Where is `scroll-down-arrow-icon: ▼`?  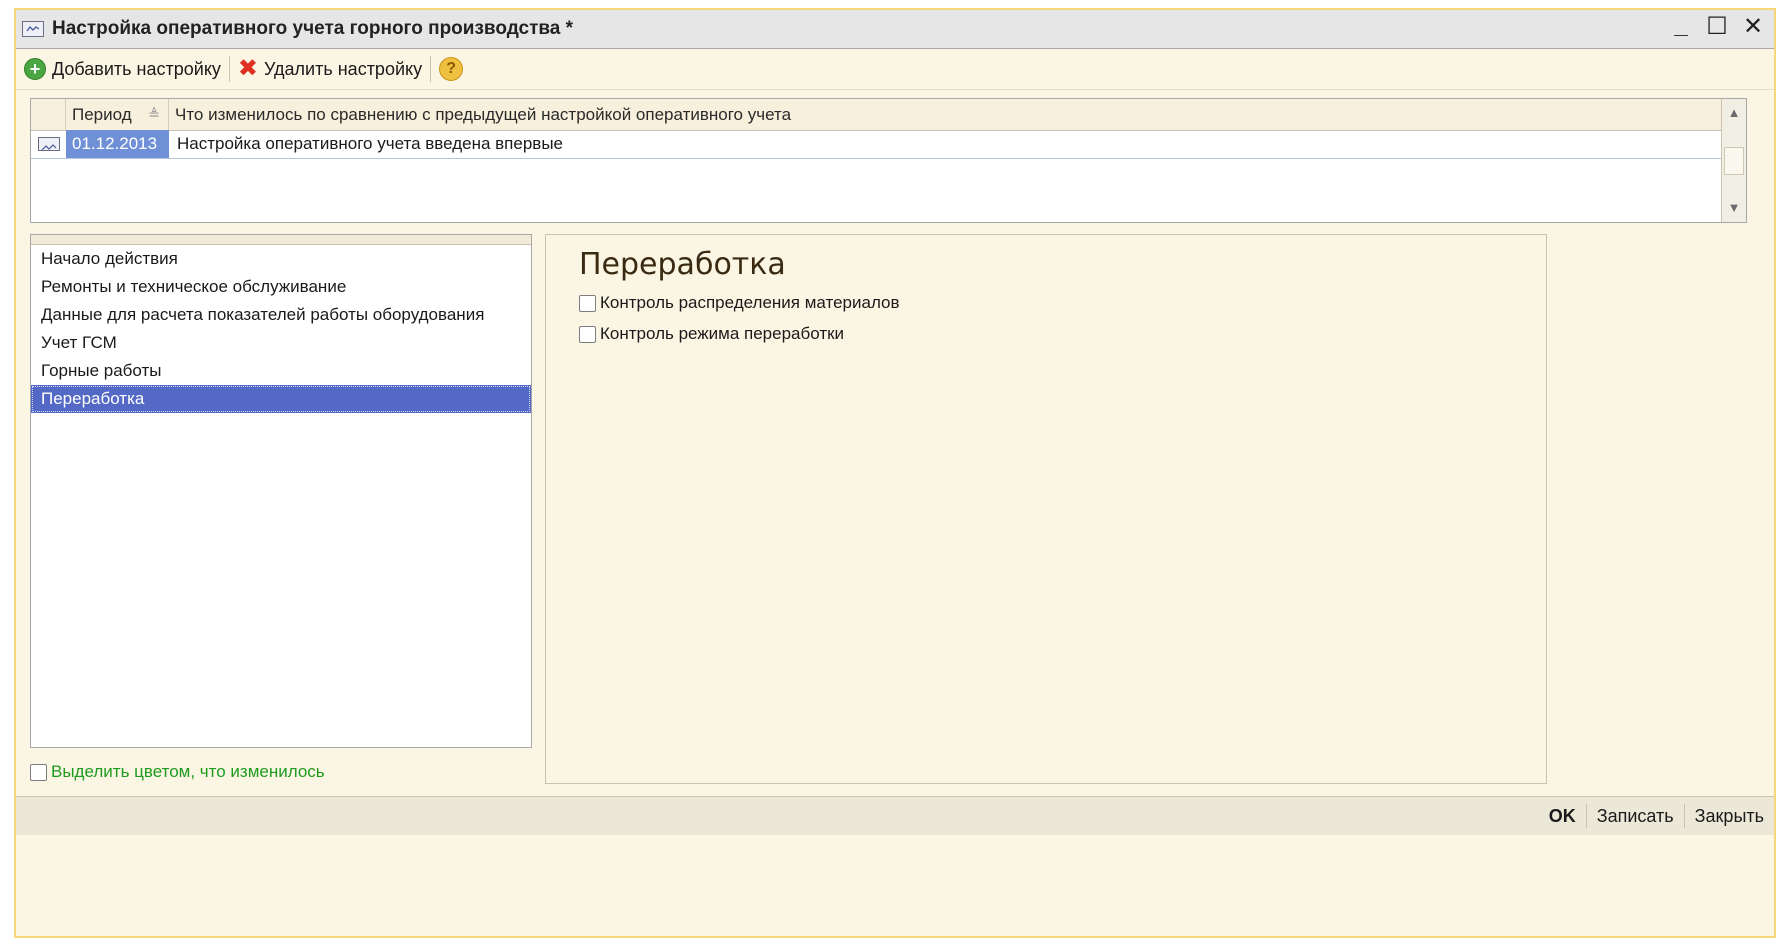 scroll-down-arrow-icon: ▼ is located at coordinates (1734, 208).